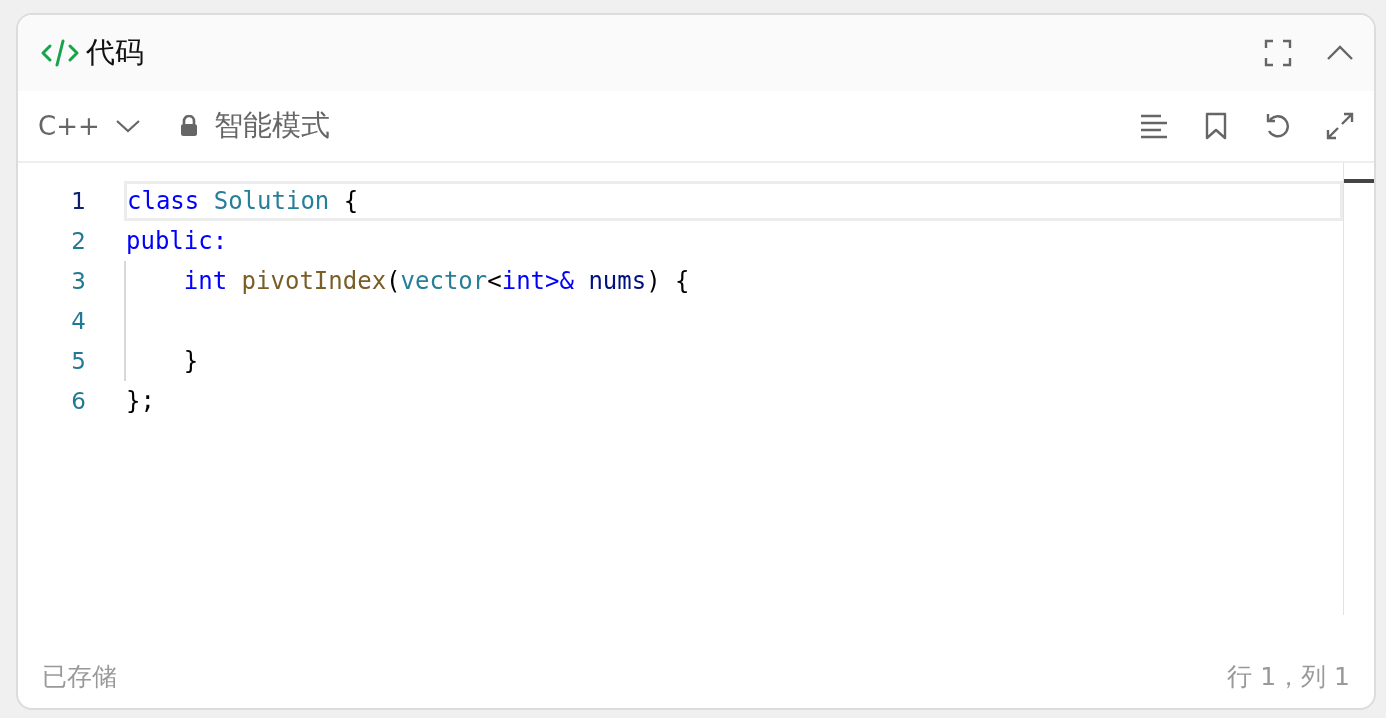  Describe the element at coordinates (243, 201) in the screenshot. I see `code-line: class Solution {` at that location.